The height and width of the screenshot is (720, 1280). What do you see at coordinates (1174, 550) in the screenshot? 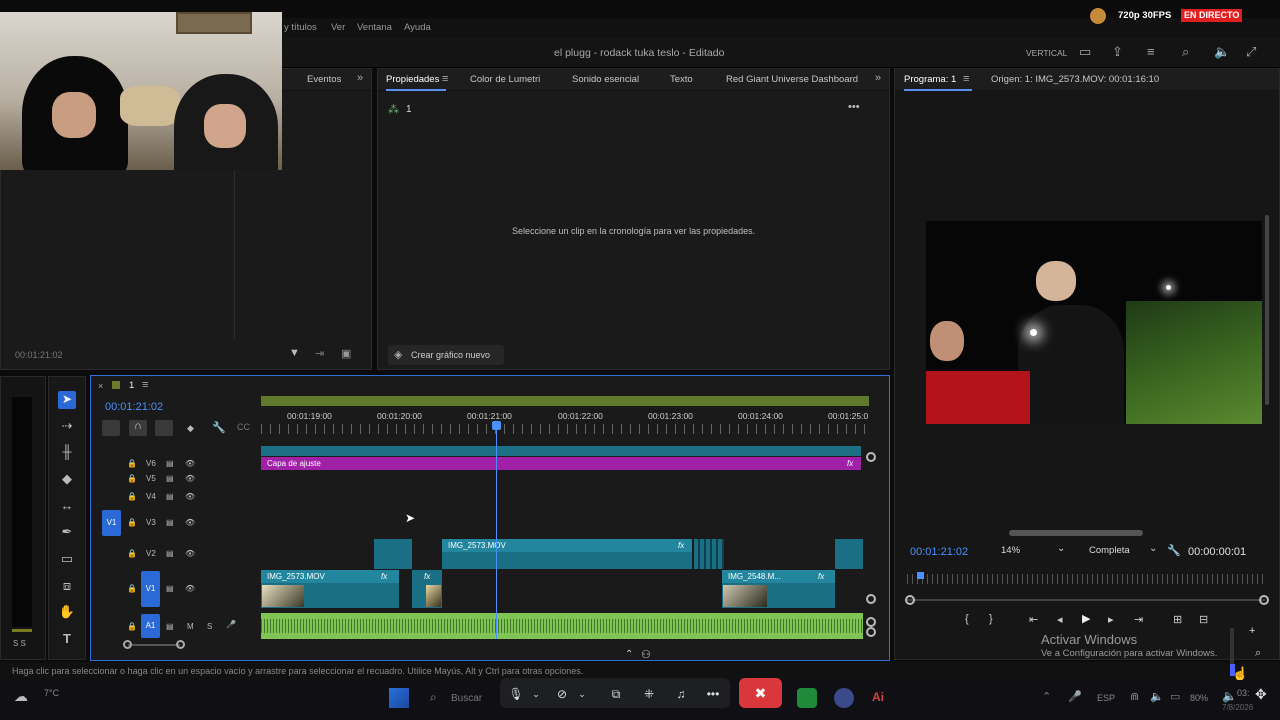
I see `wrench-icon: 🔧` at bounding box center [1174, 550].